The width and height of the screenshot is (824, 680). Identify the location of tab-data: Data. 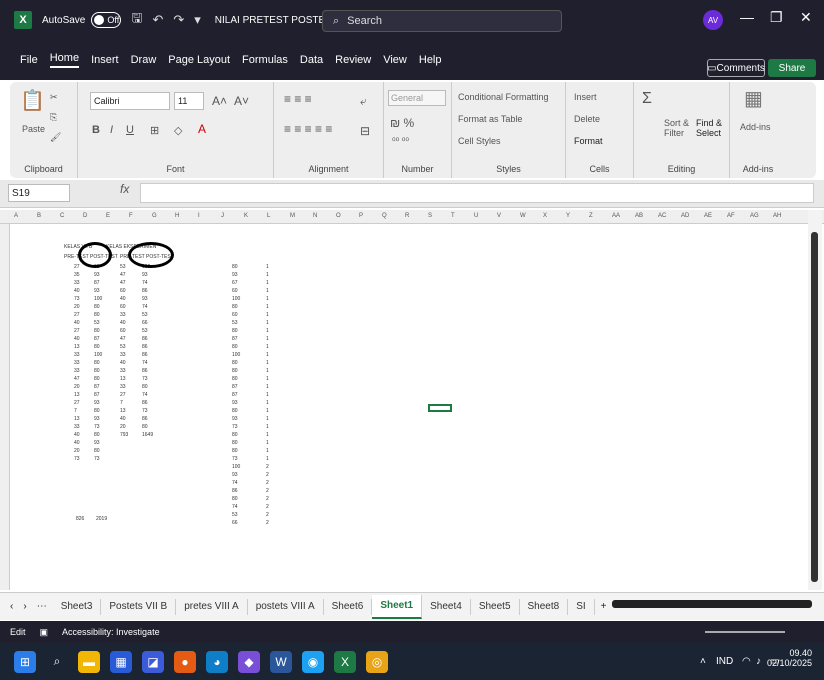
(311, 60).